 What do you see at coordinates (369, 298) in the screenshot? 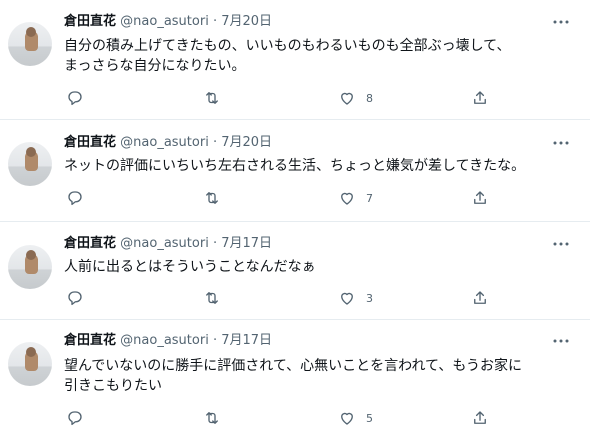
I see `like-count: 3` at bounding box center [369, 298].